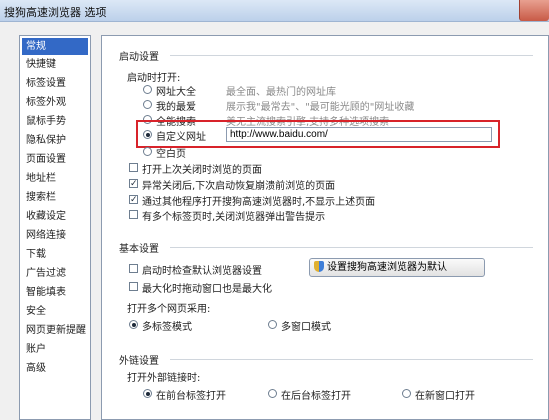  Describe the element at coordinates (147, 393) in the screenshot. I see `radio-foreground-tab` at that location.